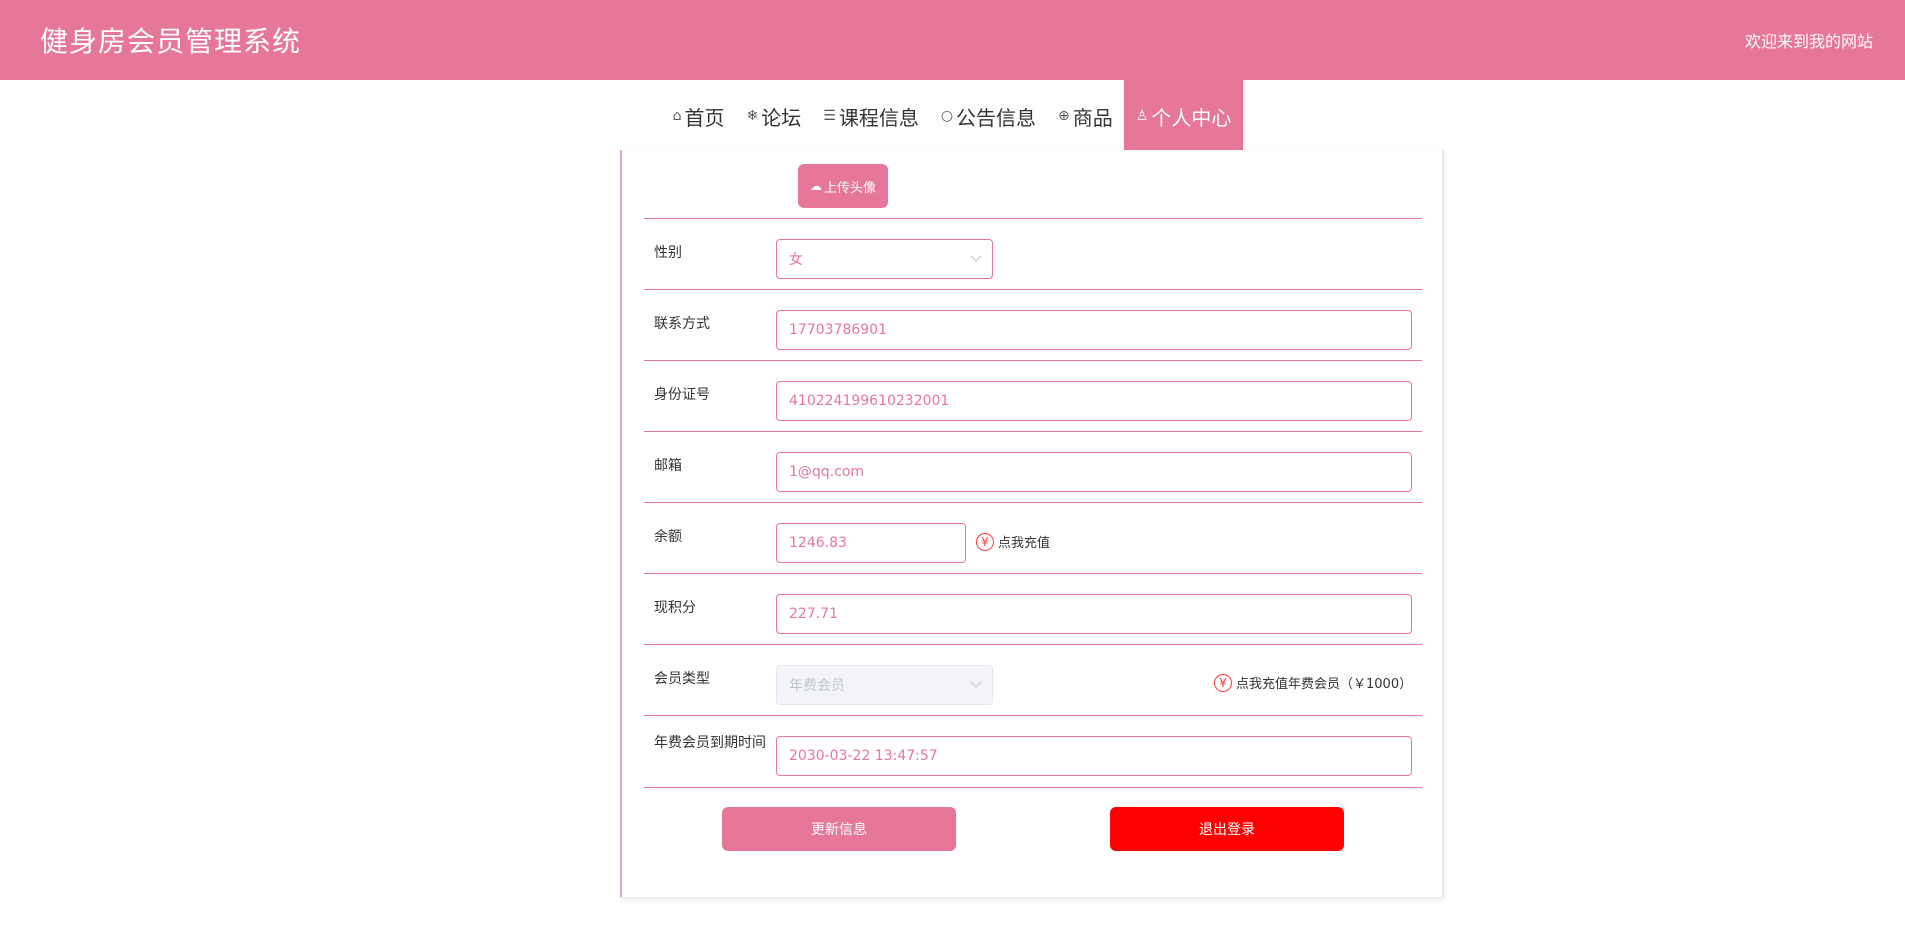 This screenshot has width=1905, height=928. I want to click on annual-recharge-link: ¥ 点我充值年费会员（￥1000）, so click(1313, 682).